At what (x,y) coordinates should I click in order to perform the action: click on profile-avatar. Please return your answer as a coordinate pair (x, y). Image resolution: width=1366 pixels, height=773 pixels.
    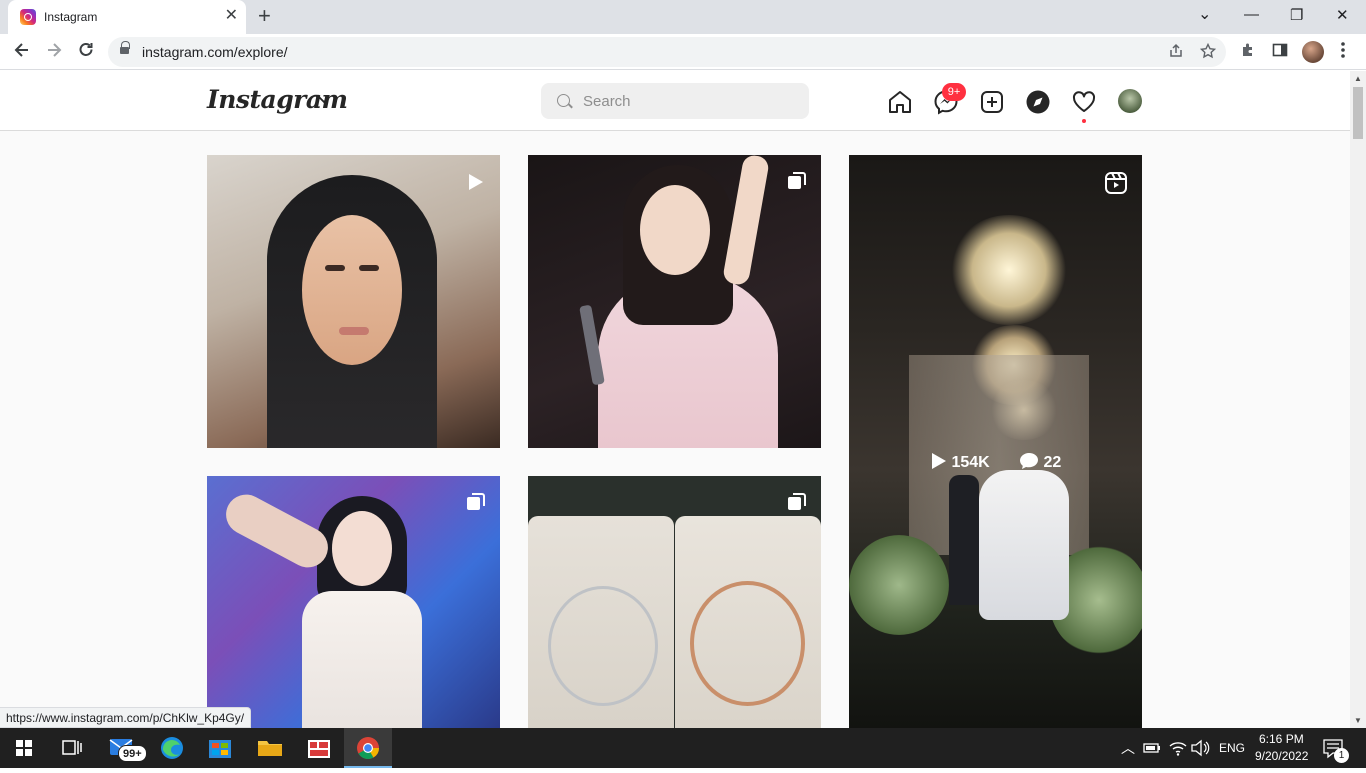
    Looking at the image, I should click on (1130, 101).